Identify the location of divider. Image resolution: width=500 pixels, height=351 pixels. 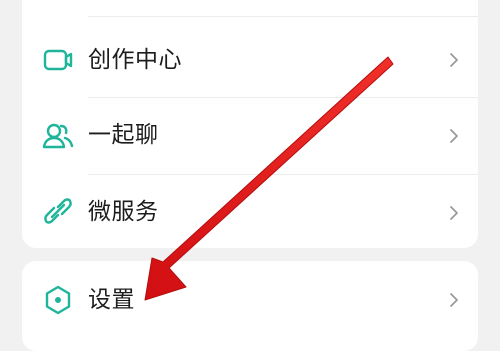
(283, 16).